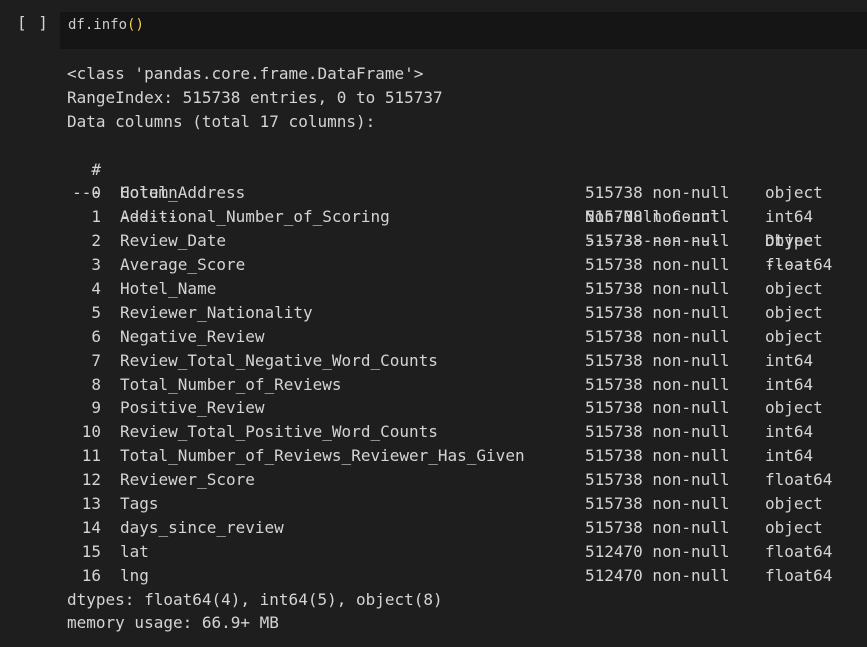 The image size is (867, 647). Describe the element at coordinates (134, 551) in the screenshot. I see `row-column: lat` at that location.